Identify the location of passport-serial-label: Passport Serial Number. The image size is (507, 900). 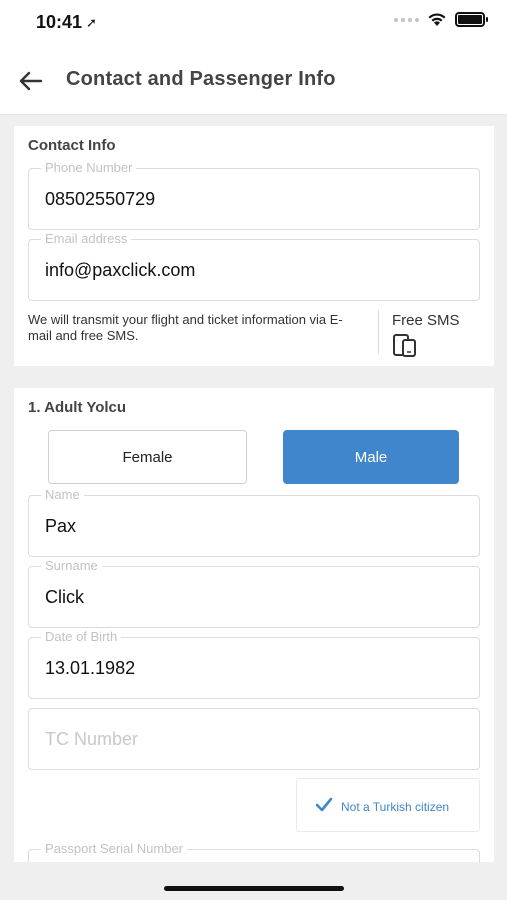
(114, 849).